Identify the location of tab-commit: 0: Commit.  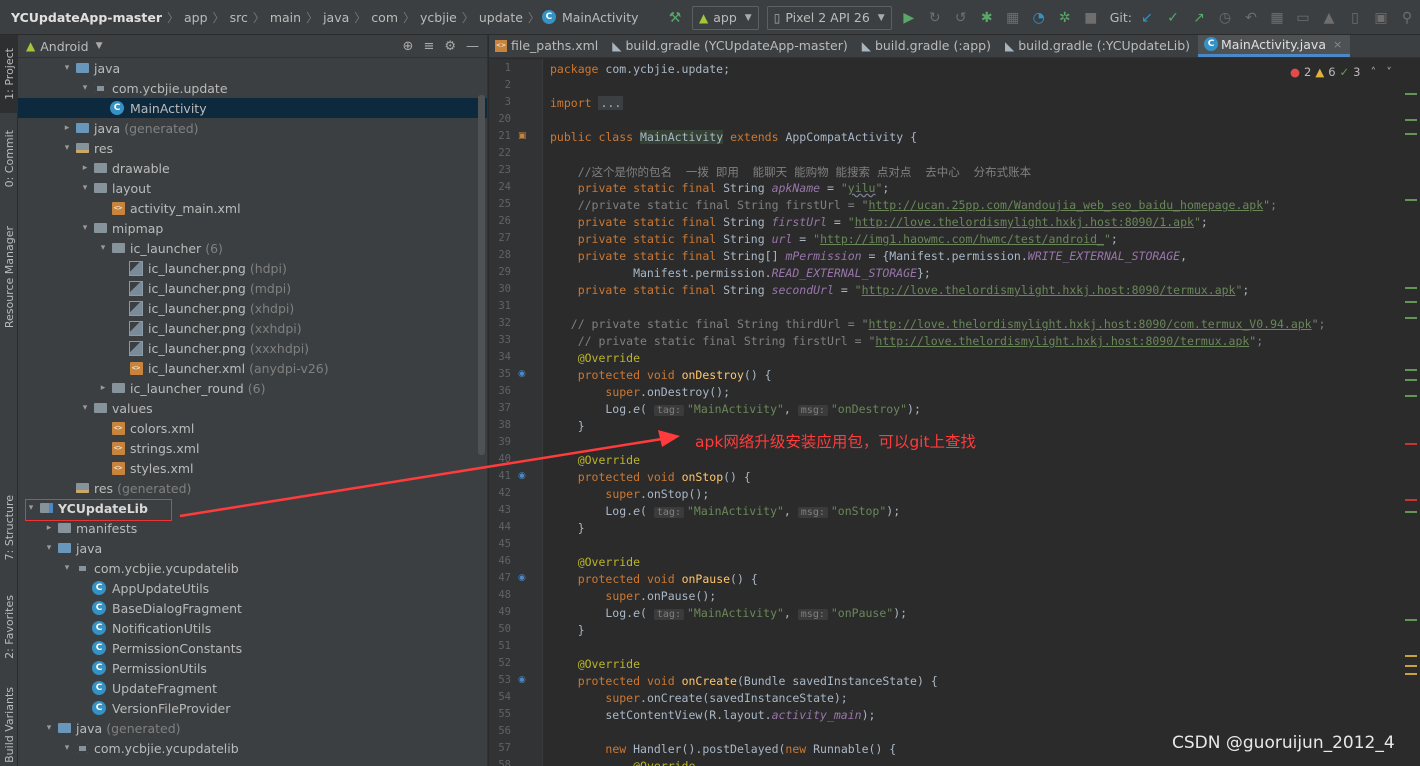
(9, 159).